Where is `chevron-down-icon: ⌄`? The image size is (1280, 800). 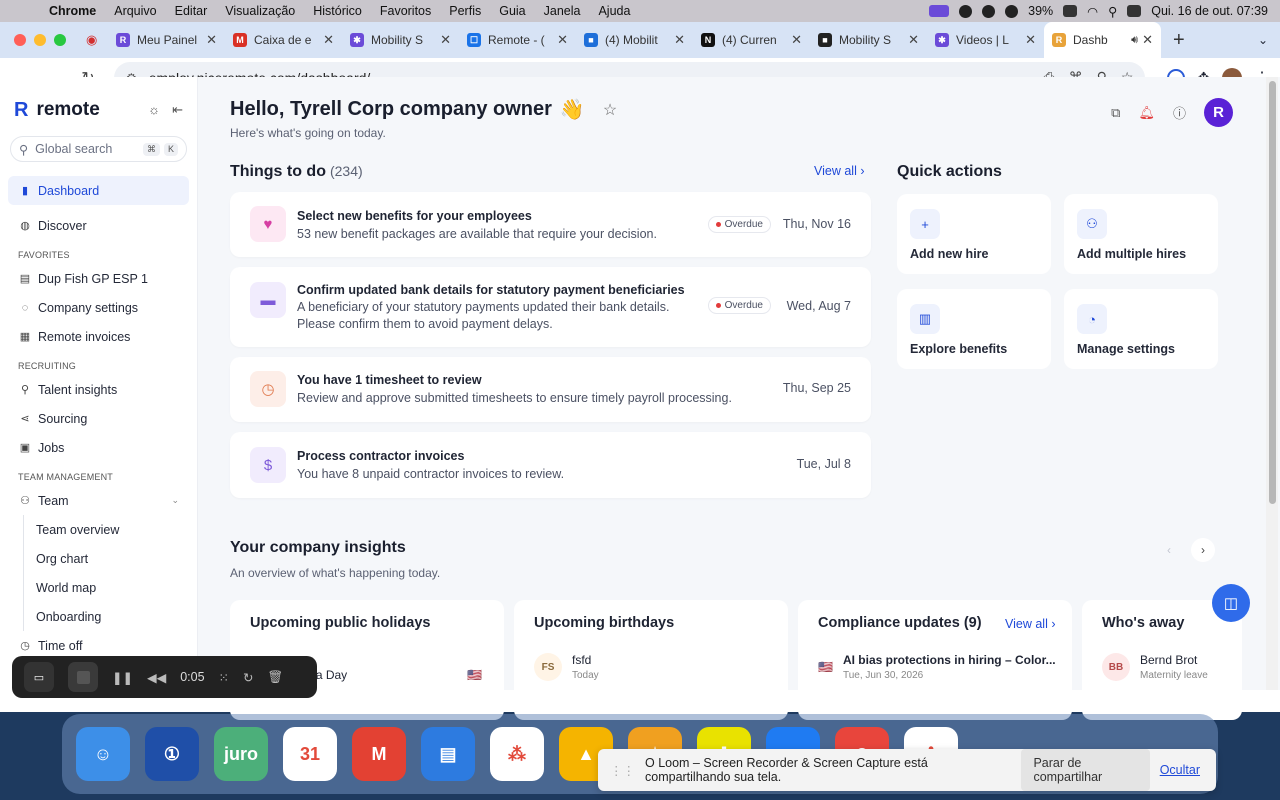 chevron-down-icon: ⌄ is located at coordinates (175, 500).